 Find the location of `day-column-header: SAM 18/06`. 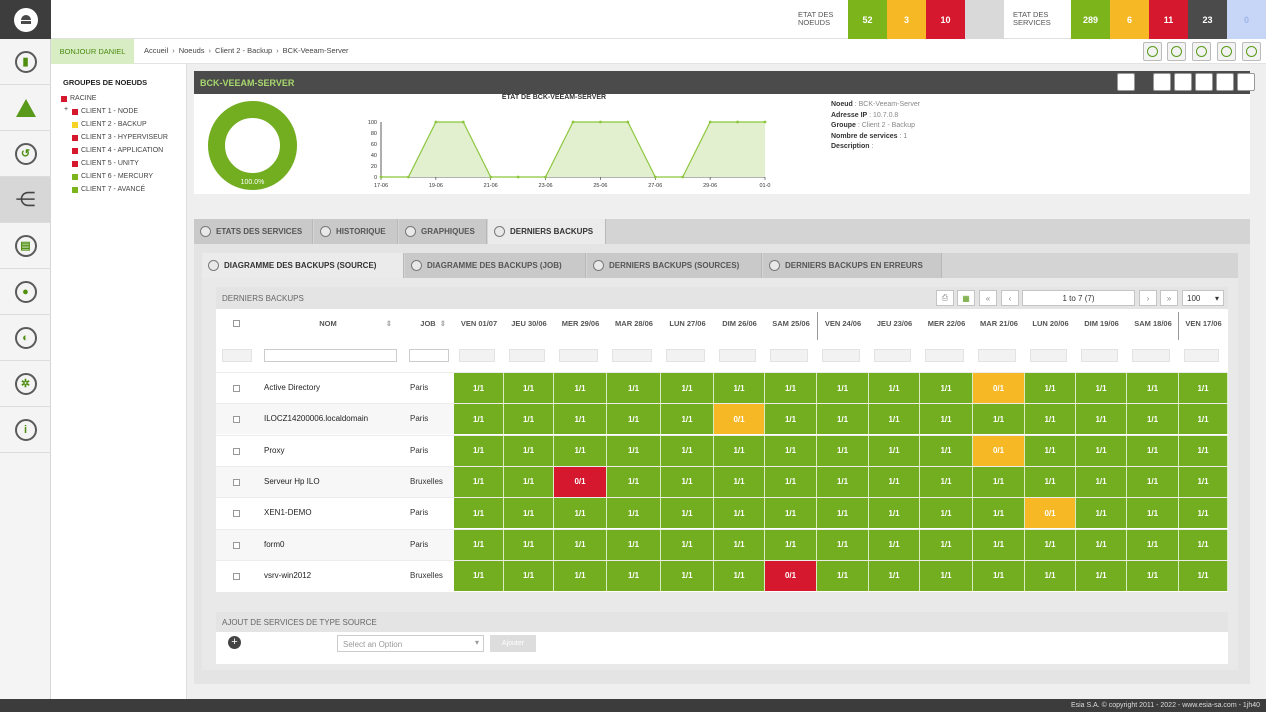

day-column-header: SAM 18/06 is located at coordinates (1153, 323).